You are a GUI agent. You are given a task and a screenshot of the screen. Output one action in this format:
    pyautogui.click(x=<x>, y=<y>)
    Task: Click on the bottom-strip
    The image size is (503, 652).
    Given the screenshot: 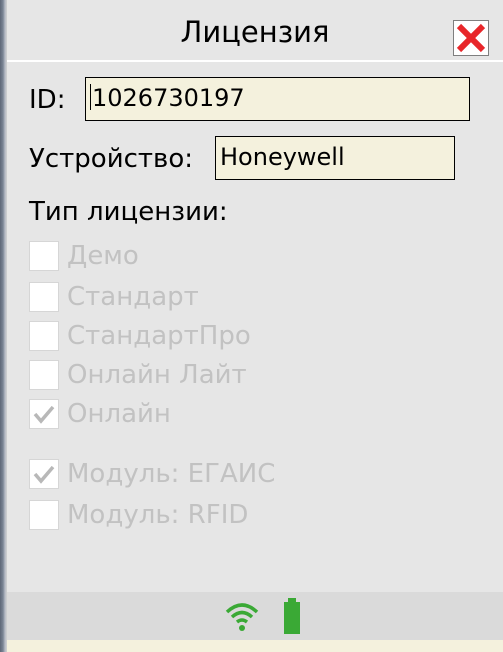 What is the action you would take?
    pyautogui.click(x=255, y=646)
    